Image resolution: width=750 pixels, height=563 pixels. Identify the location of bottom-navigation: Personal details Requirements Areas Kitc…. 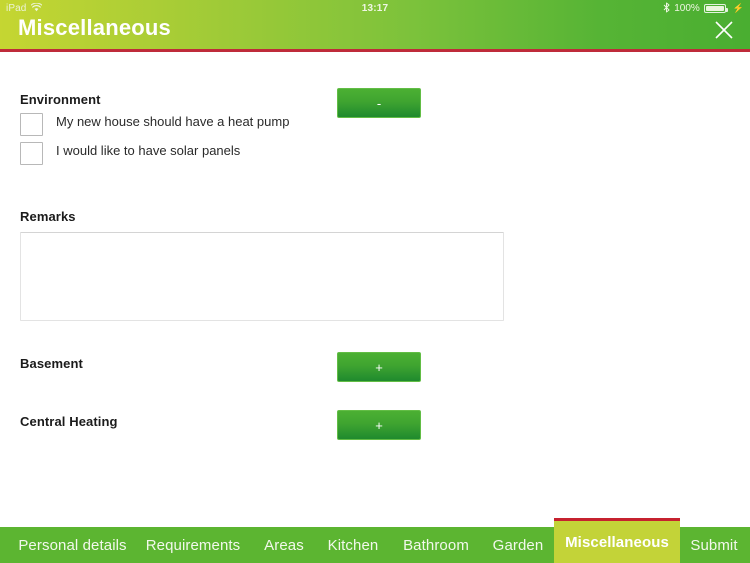
(375, 538).